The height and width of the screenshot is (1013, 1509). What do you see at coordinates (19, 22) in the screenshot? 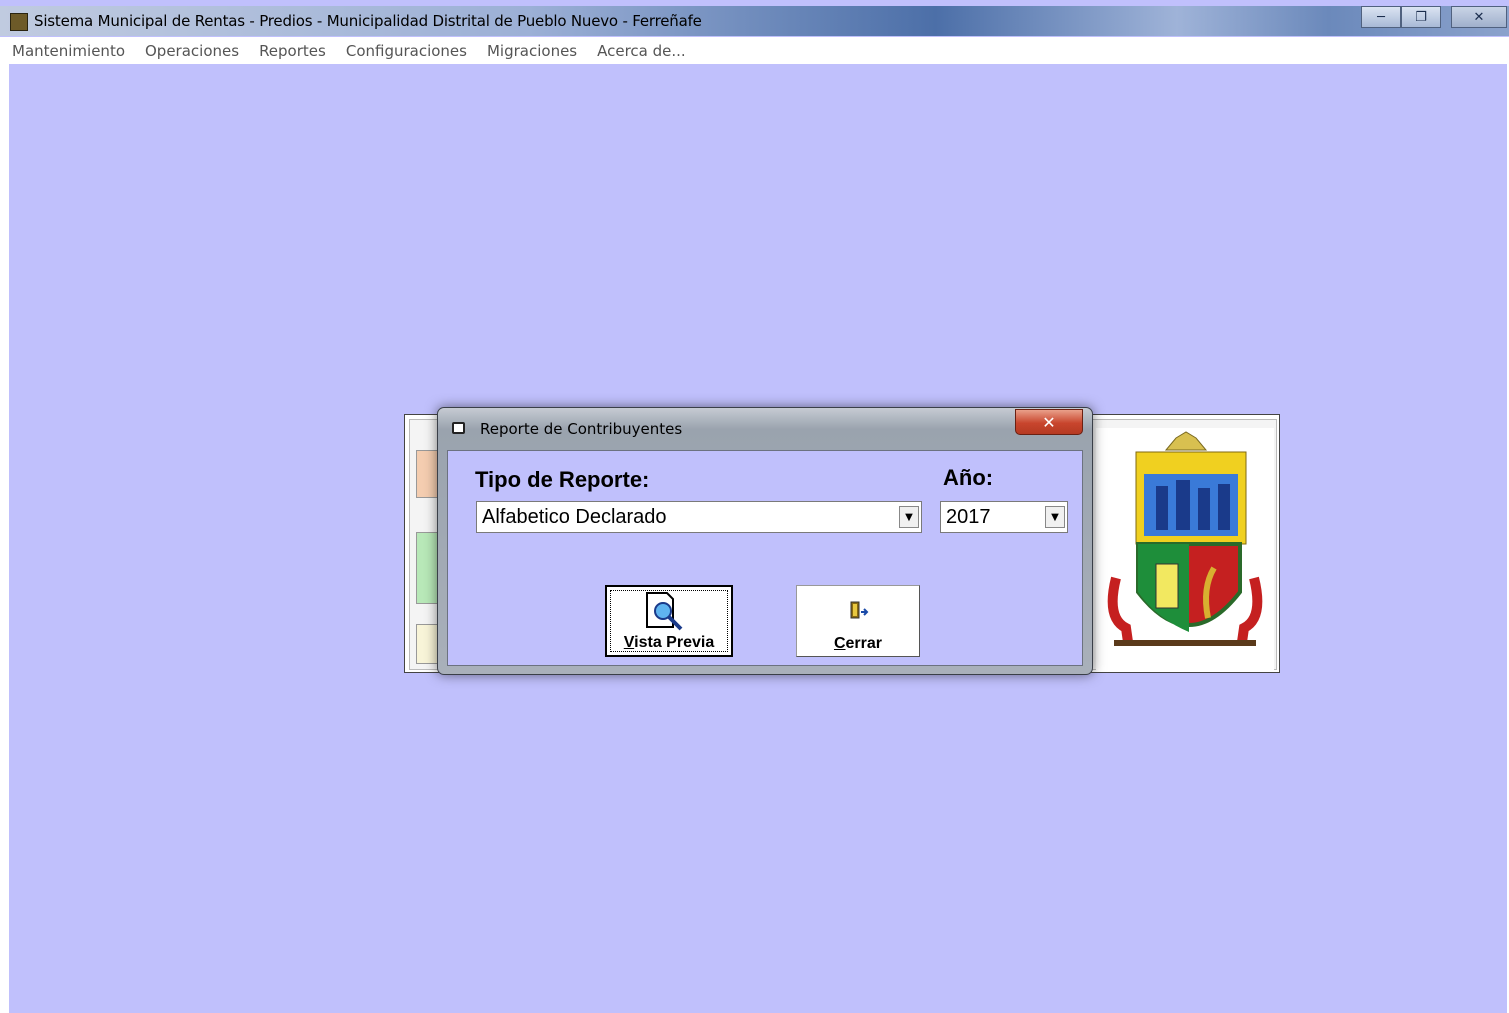
I see `app-icon` at bounding box center [19, 22].